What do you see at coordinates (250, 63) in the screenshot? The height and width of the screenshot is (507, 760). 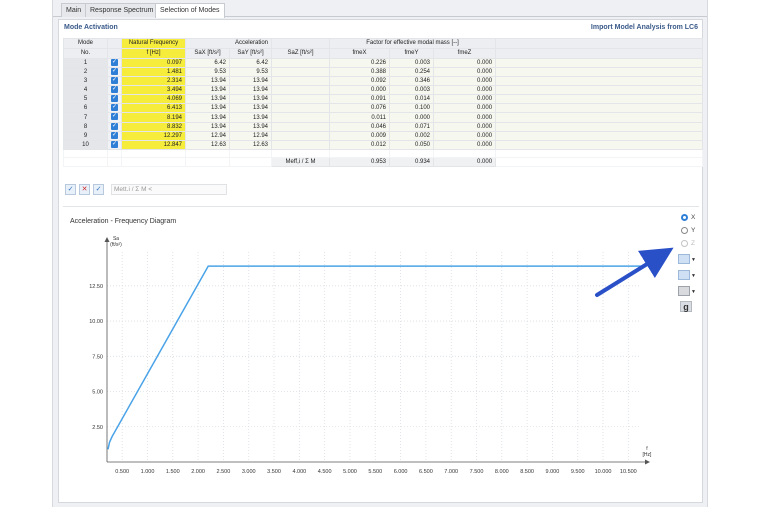 I see `say-cell: 6.42` at bounding box center [250, 63].